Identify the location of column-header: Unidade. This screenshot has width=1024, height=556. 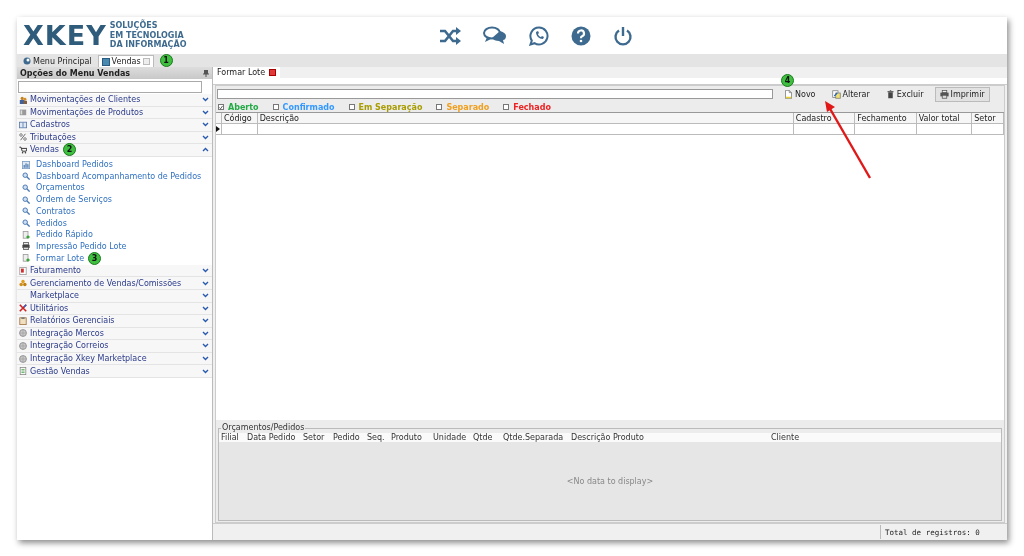
(451, 437).